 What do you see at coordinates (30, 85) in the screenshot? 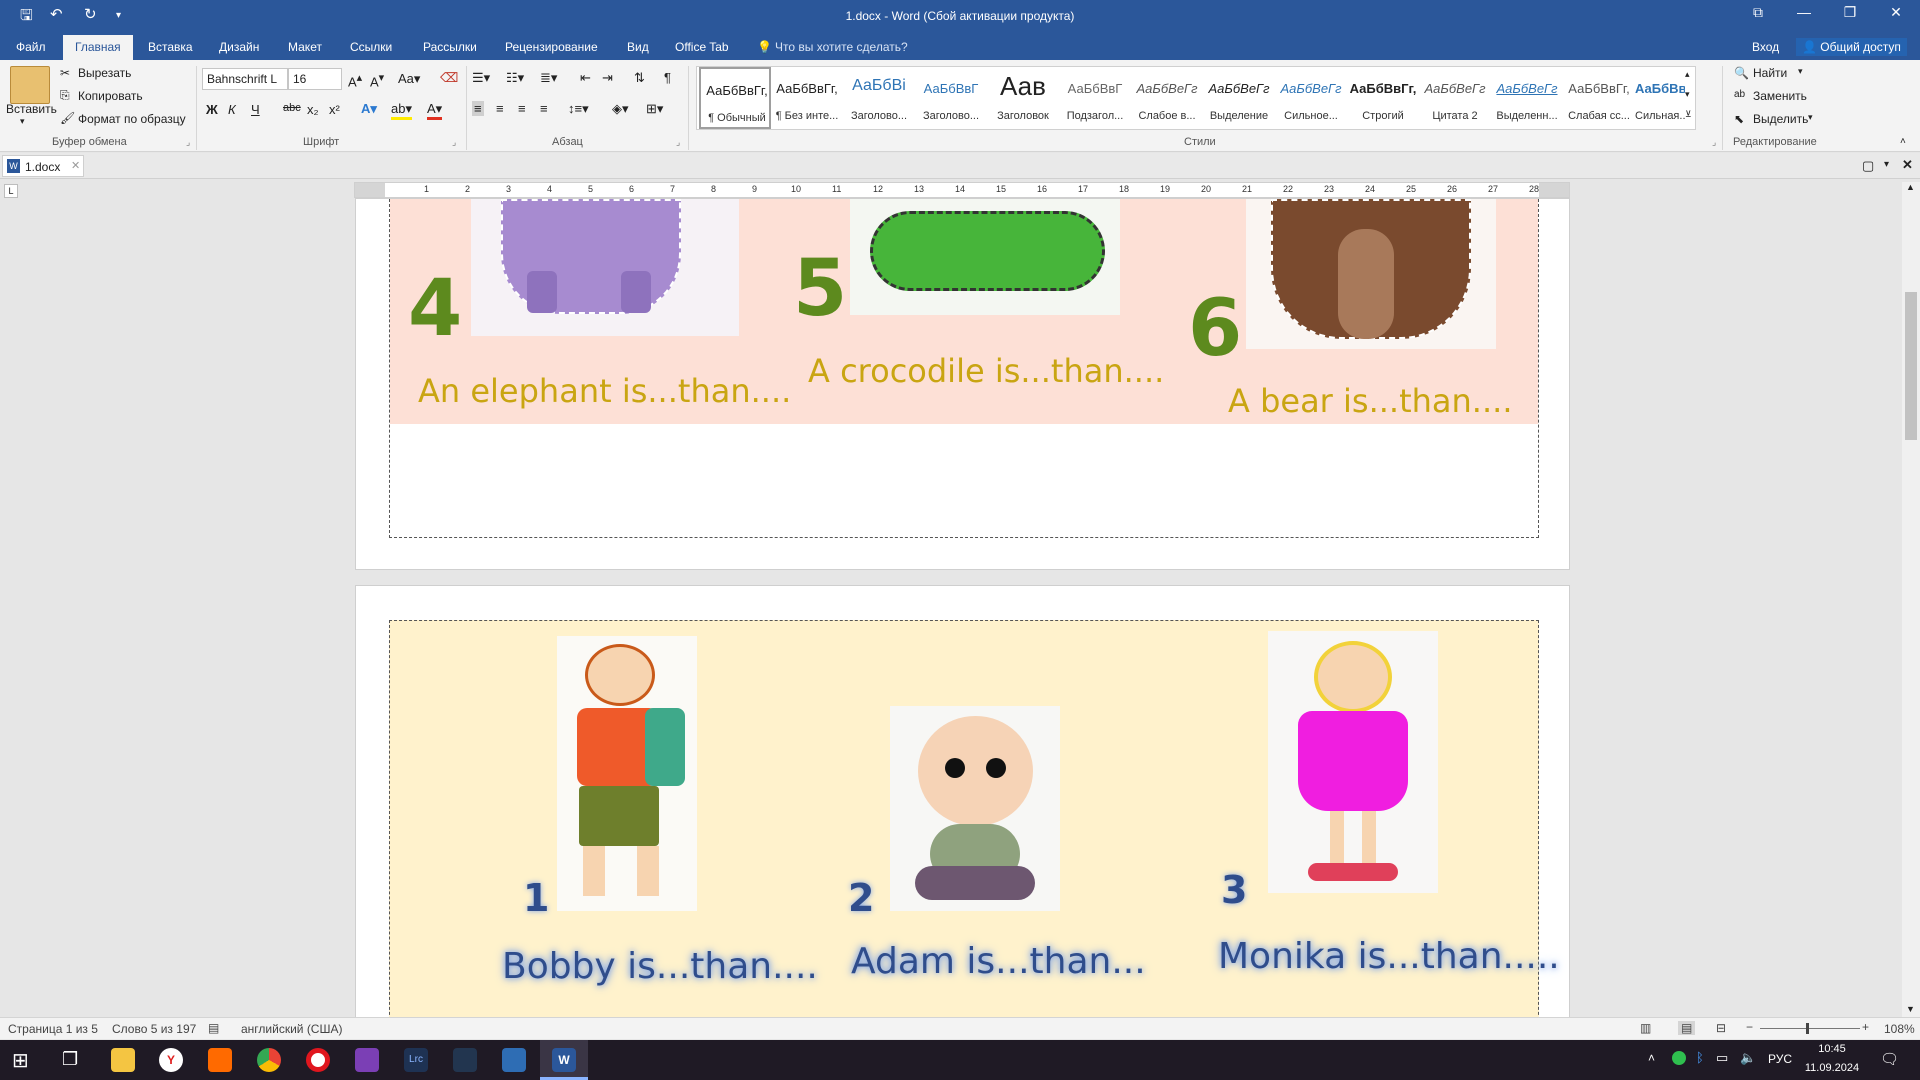
I see `paste-icon` at bounding box center [30, 85].